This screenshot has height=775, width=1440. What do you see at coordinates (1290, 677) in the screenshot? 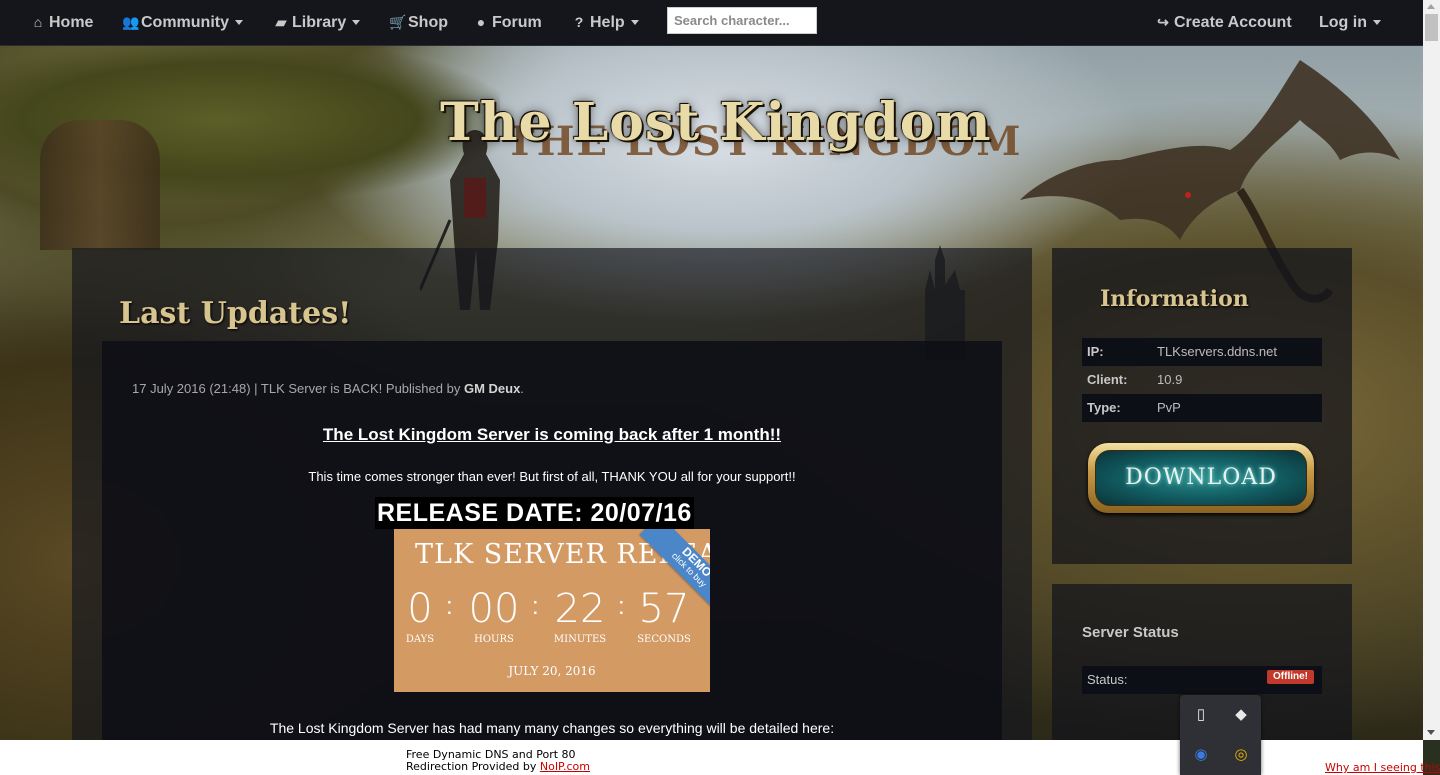
I see `status-badge: Offline!` at bounding box center [1290, 677].